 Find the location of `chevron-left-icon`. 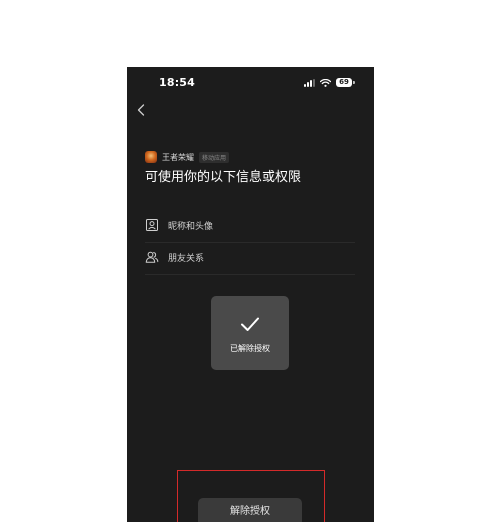

chevron-left-icon is located at coordinates (142, 110).